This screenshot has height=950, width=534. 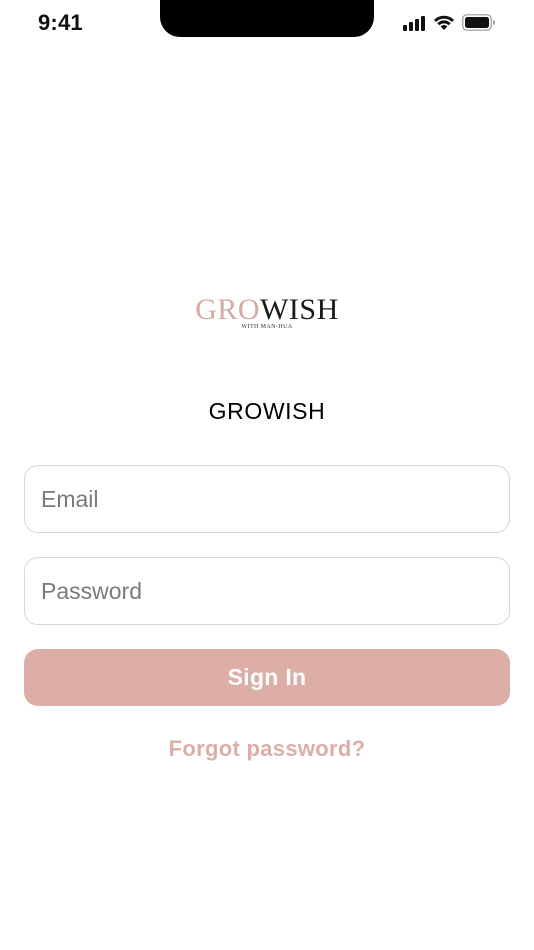 What do you see at coordinates (267, 749) in the screenshot?
I see `forgot-password-link: Forgot password?` at bounding box center [267, 749].